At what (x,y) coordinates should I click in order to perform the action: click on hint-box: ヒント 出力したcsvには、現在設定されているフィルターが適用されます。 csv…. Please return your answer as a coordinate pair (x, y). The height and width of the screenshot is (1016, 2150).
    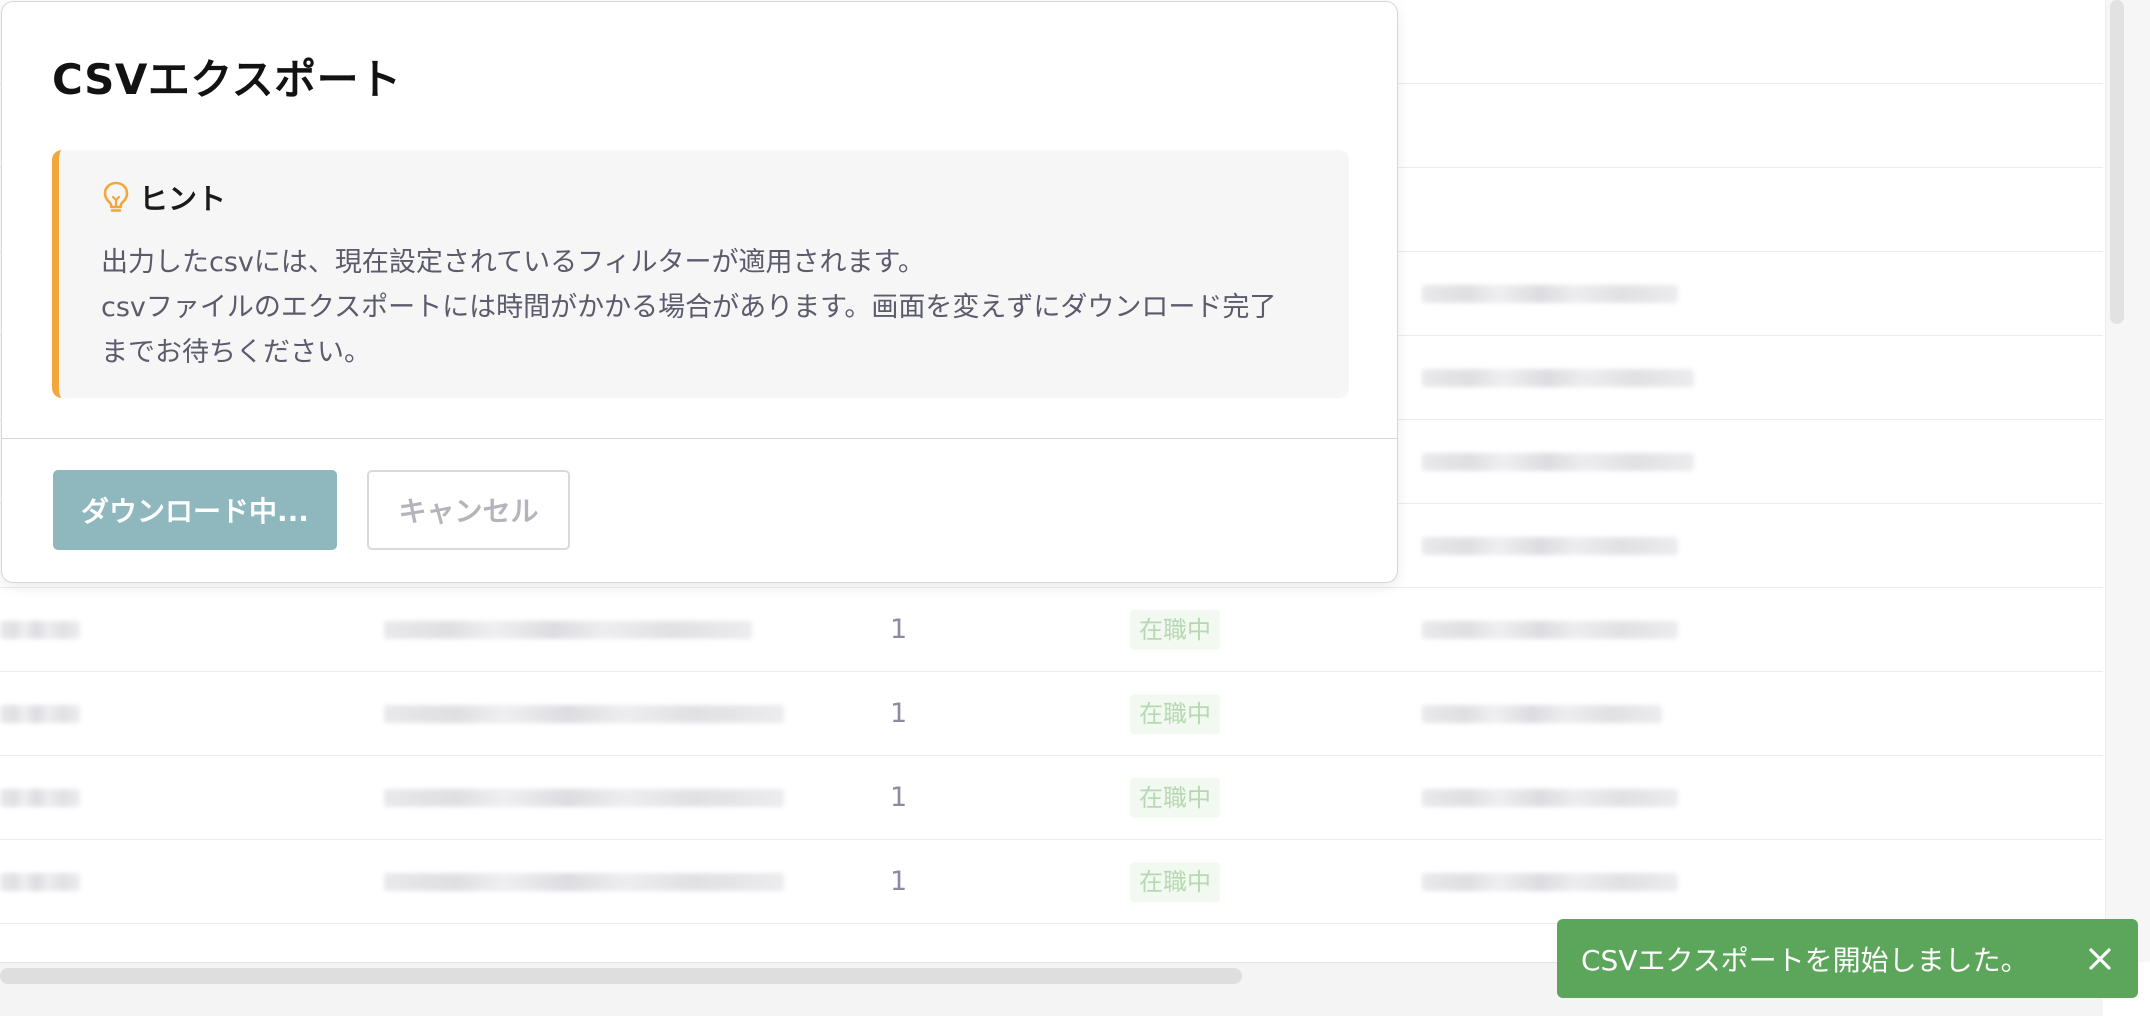
    Looking at the image, I should click on (700, 274).